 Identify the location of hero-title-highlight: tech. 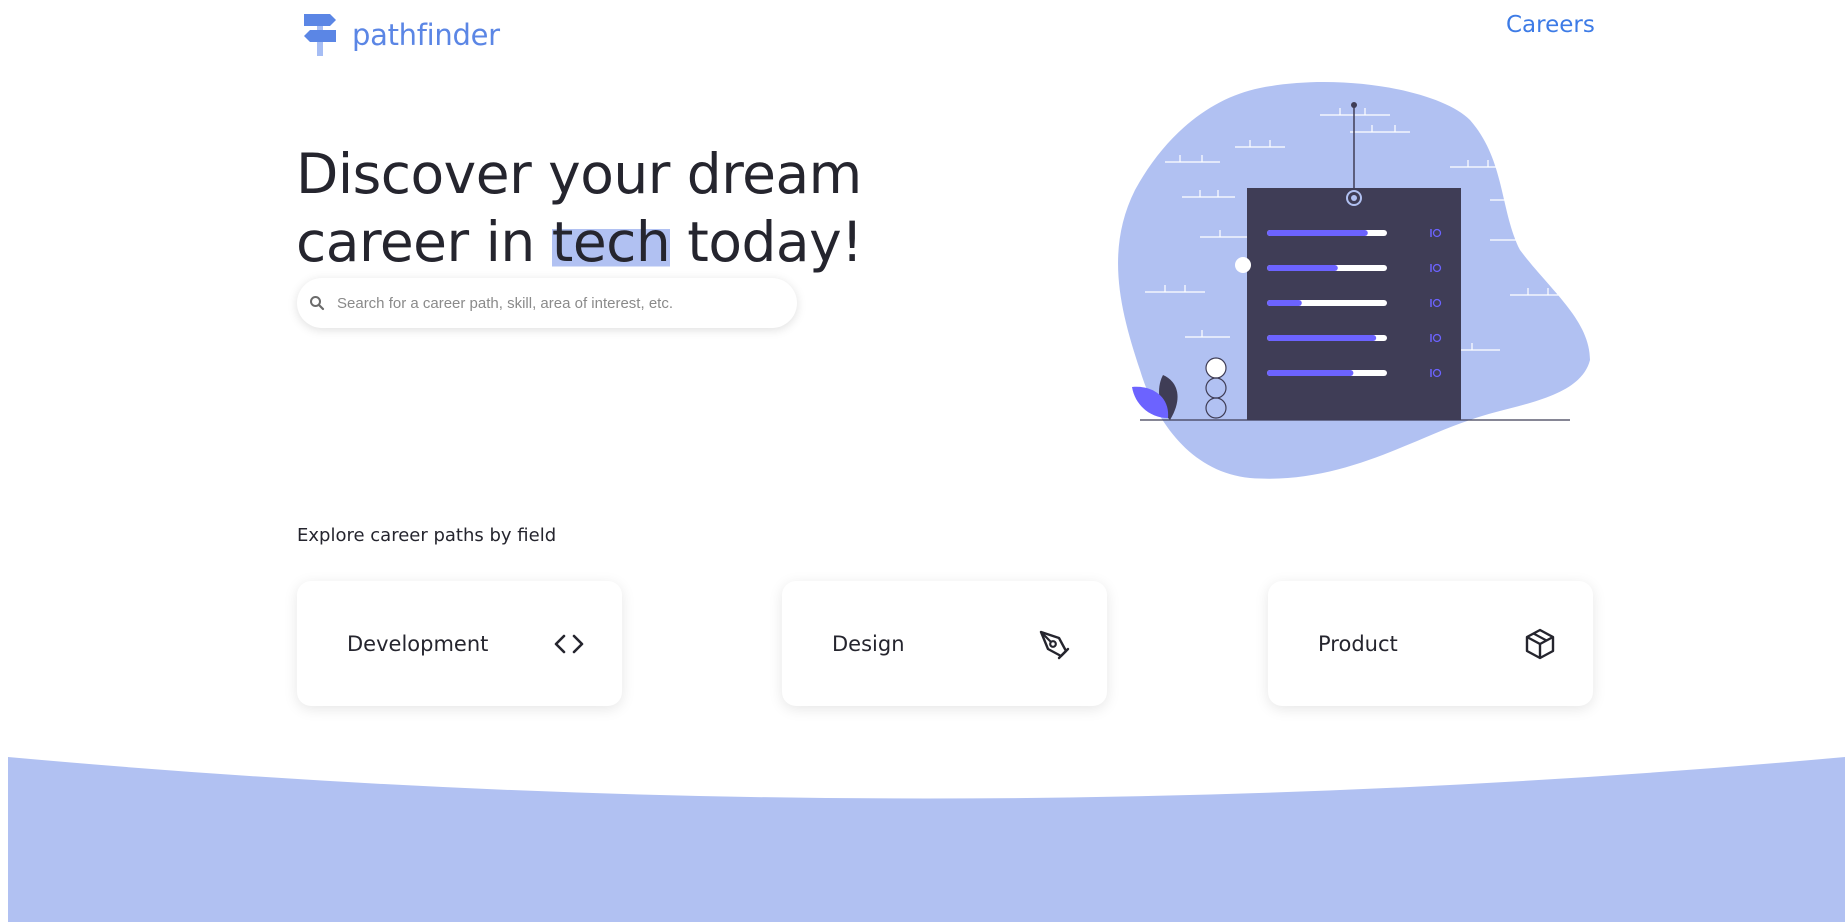
(611, 242).